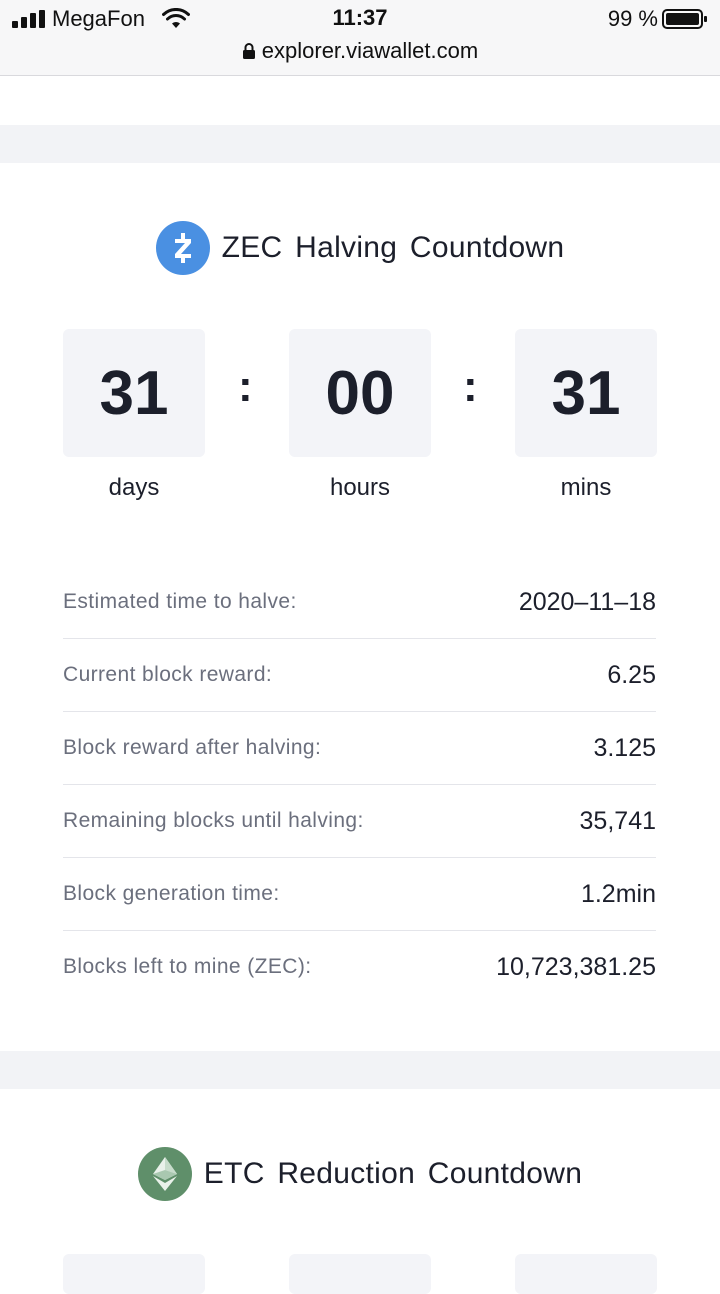  I want to click on zcash-coin-icon, so click(182, 248).